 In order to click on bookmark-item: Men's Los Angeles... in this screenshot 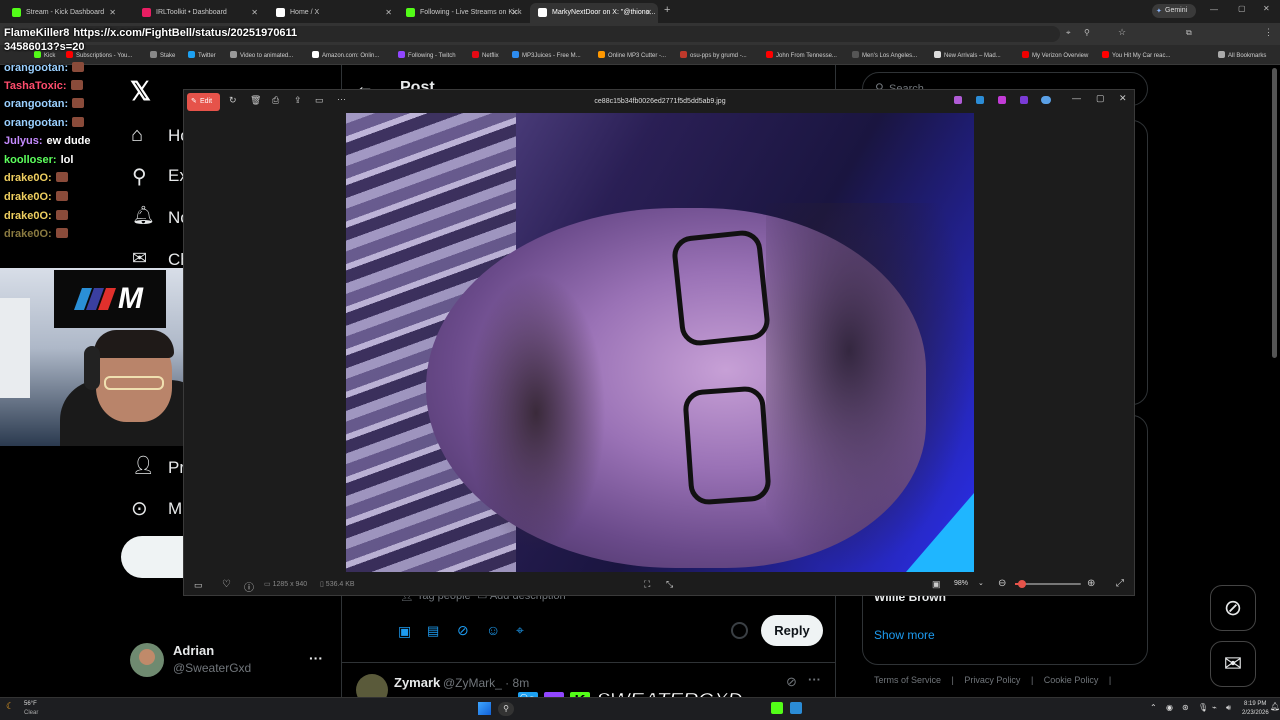, I will do `click(884, 55)`.